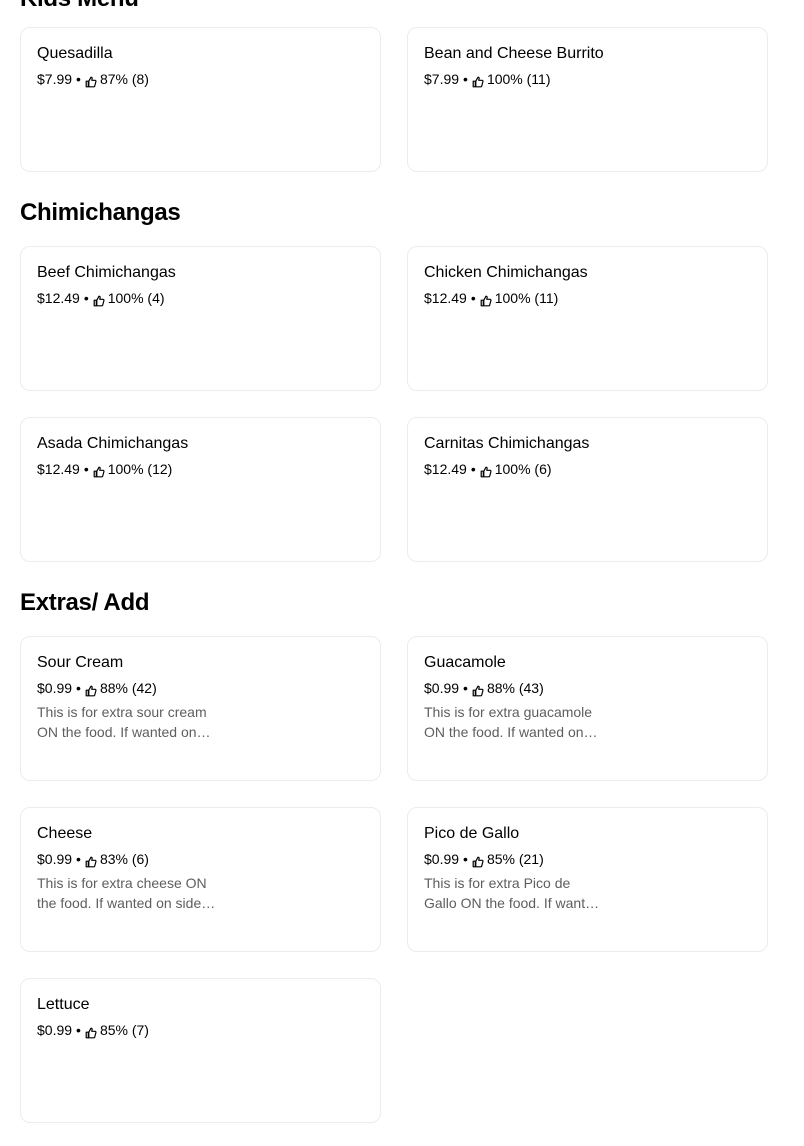 The height and width of the screenshot is (1146, 804). Describe the element at coordinates (75, 53) in the screenshot. I see `item-name: Quesadilla` at that location.